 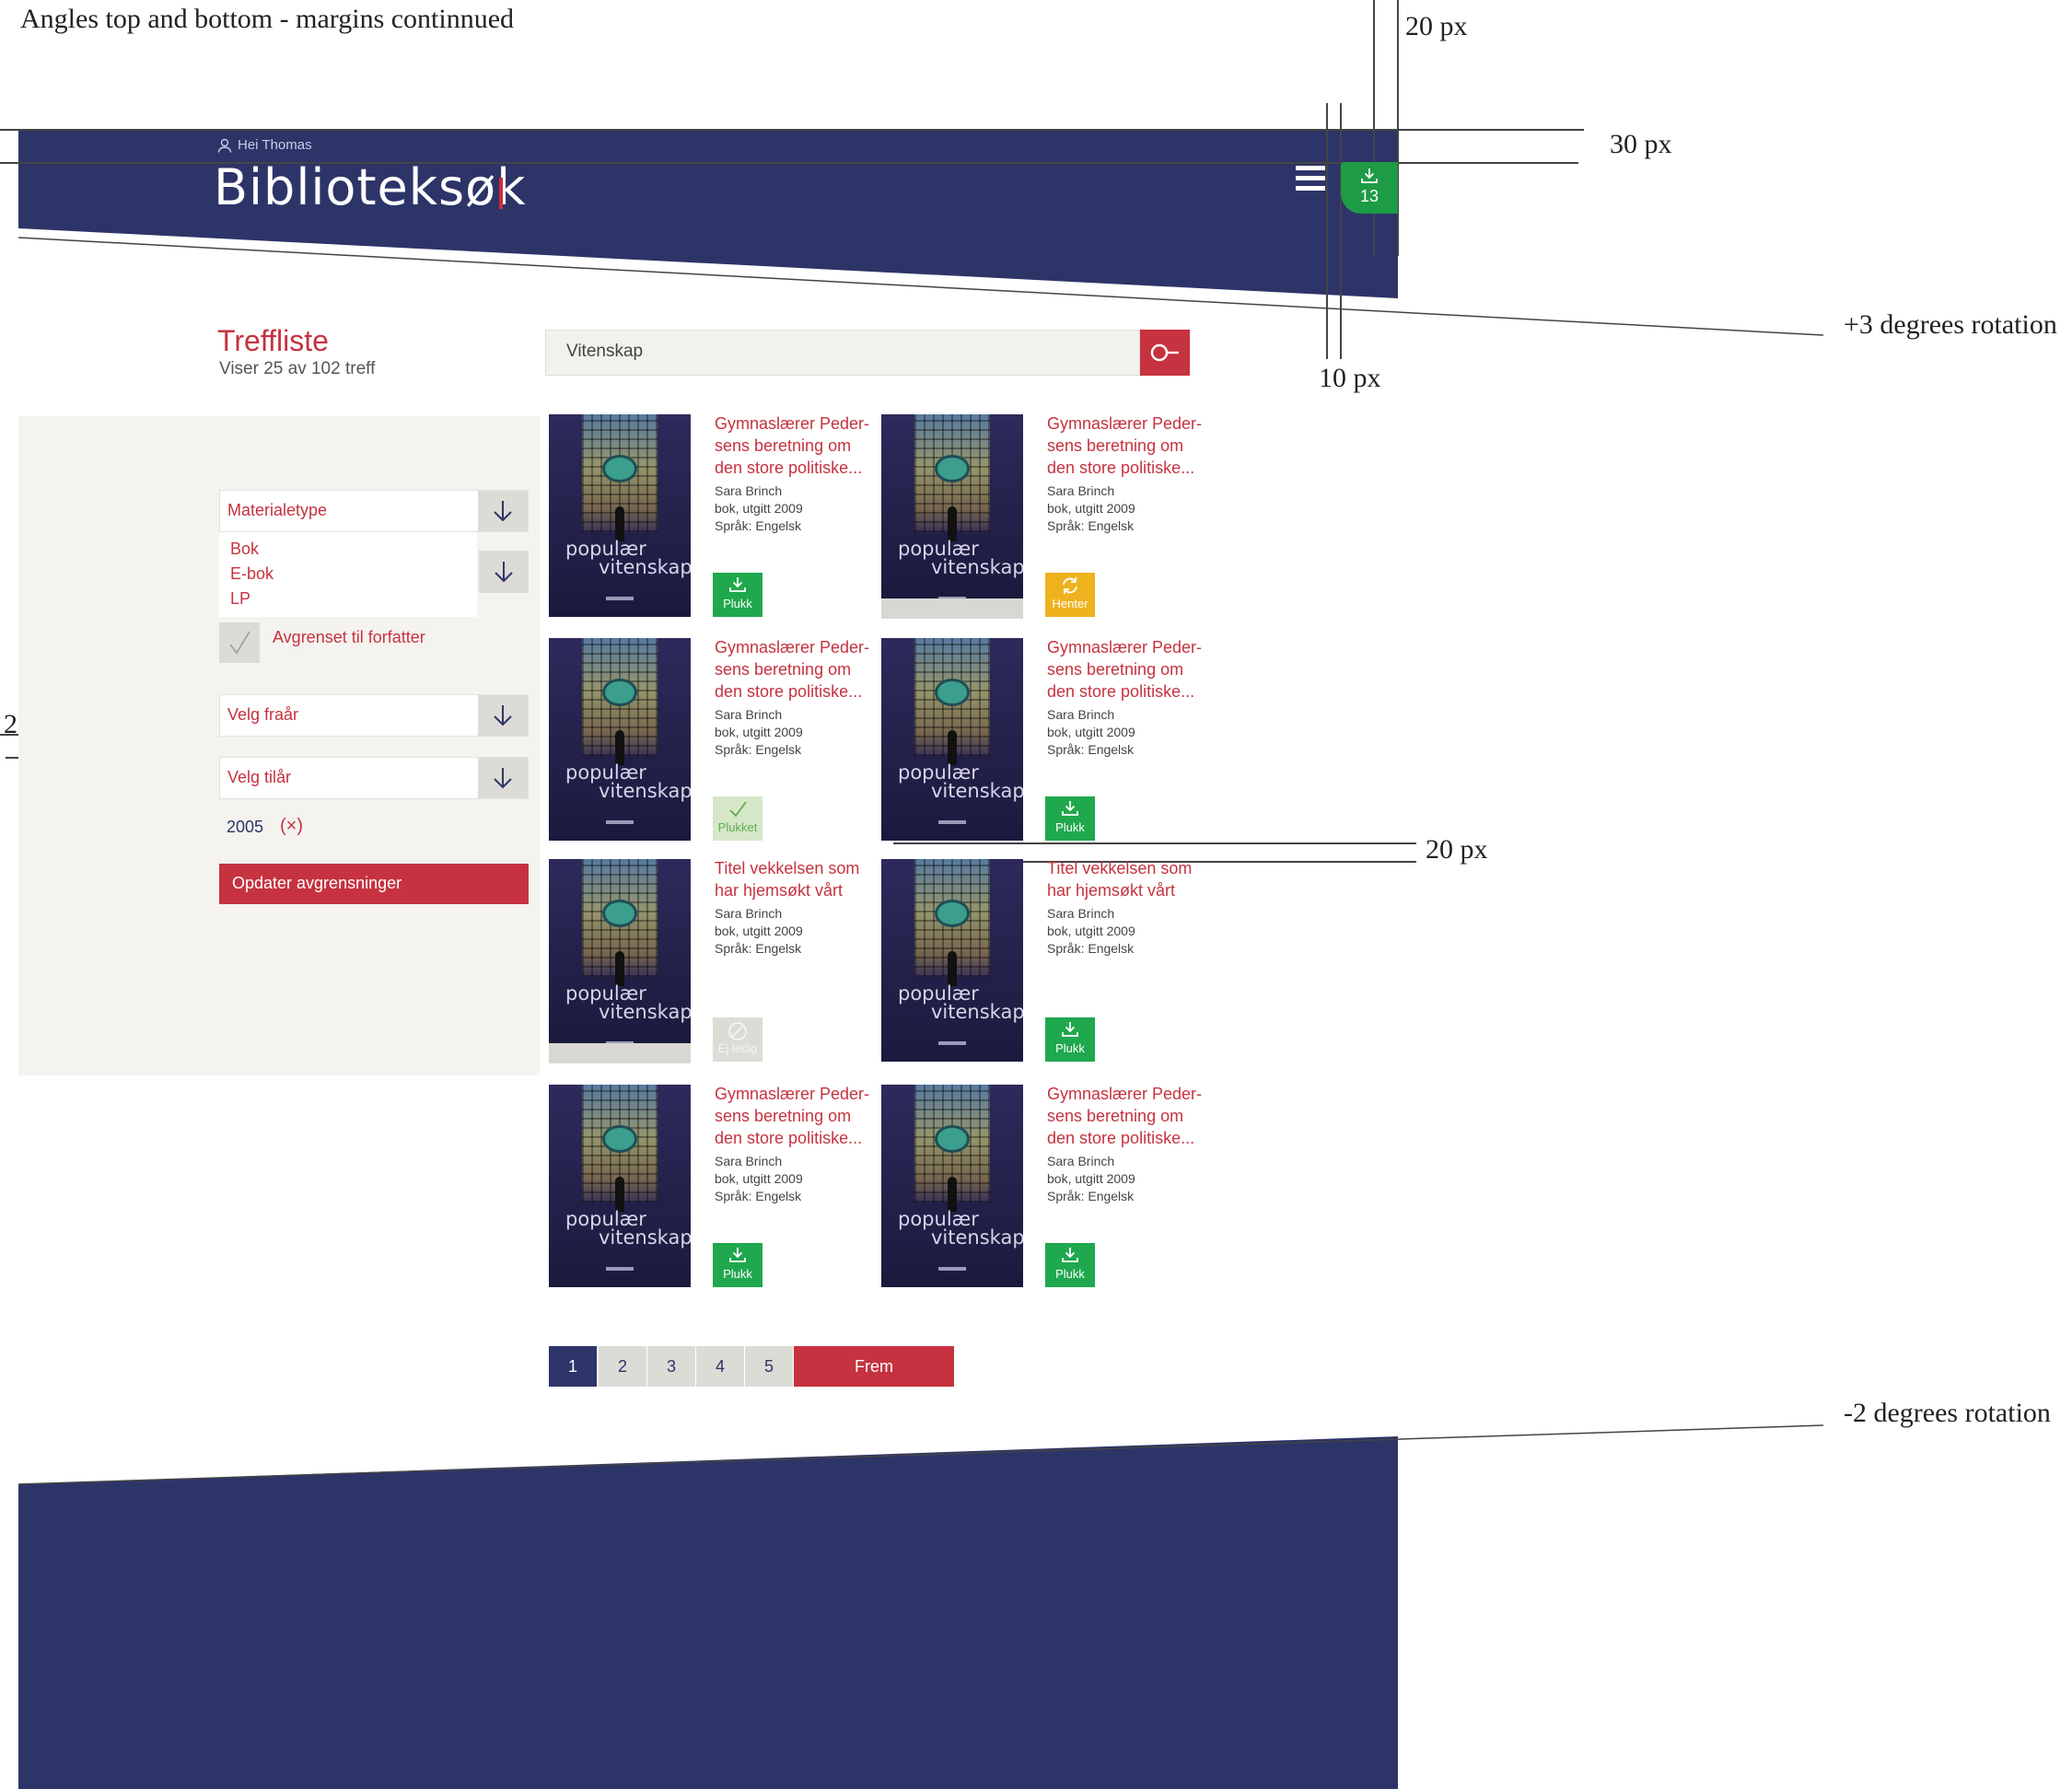 What do you see at coordinates (240, 599) in the screenshot?
I see `option-lp: LP` at bounding box center [240, 599].